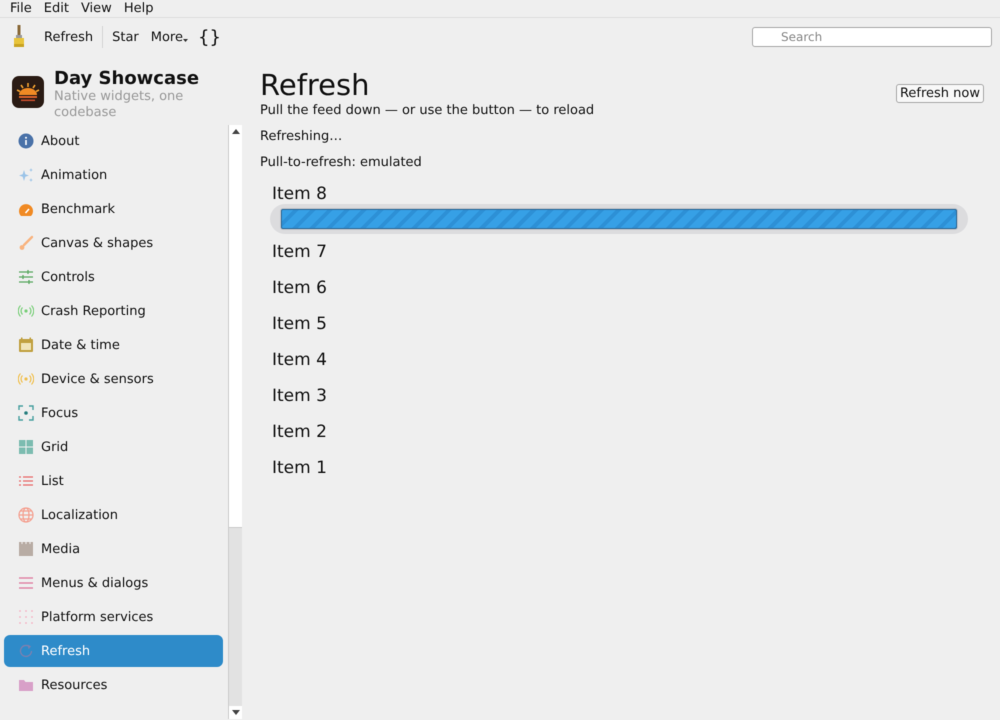  I want to click on feed-item: Item 3, so click(628, 396).